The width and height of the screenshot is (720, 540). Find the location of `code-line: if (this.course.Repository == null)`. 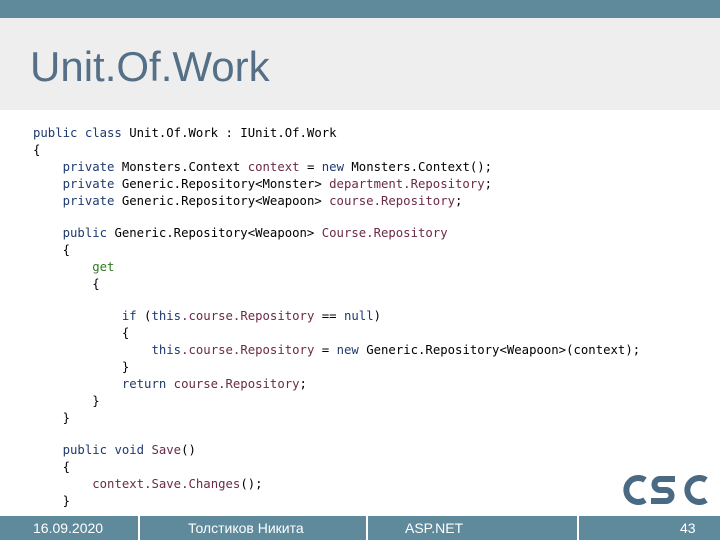

code-line: if (this.course.Repository == null) is located at coordinates (336, 316).